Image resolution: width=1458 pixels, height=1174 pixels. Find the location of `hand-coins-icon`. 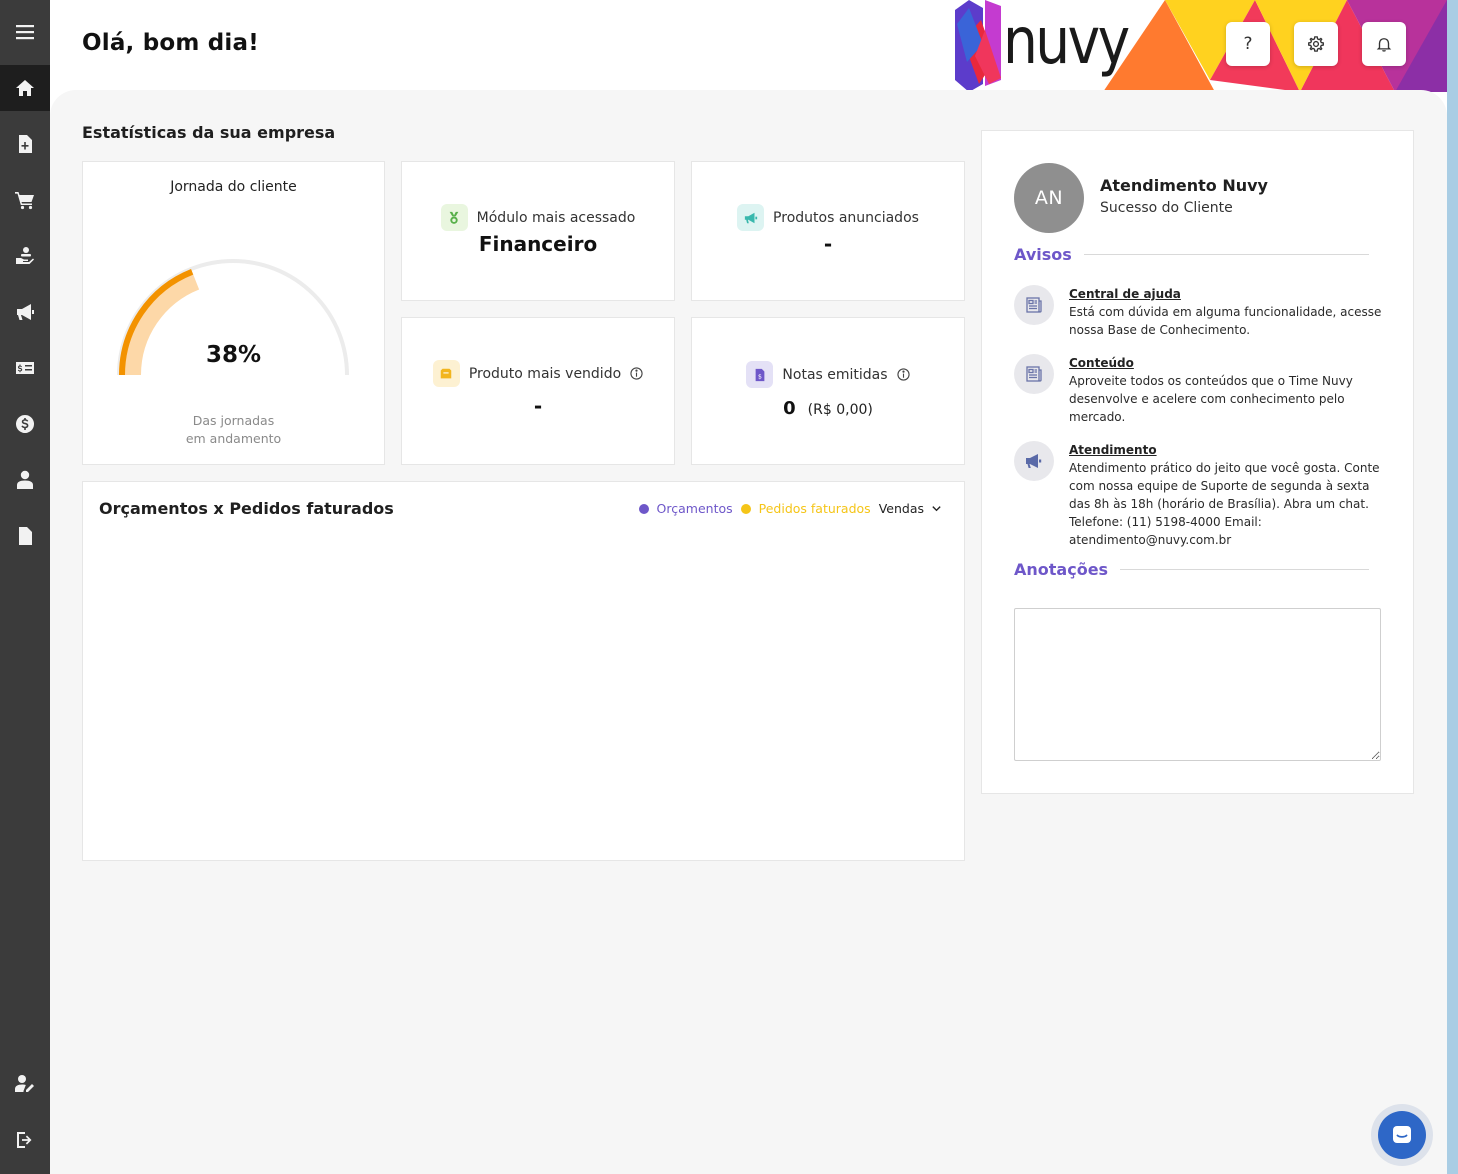

hand-coins-icon is located at coordinates (25, 255).